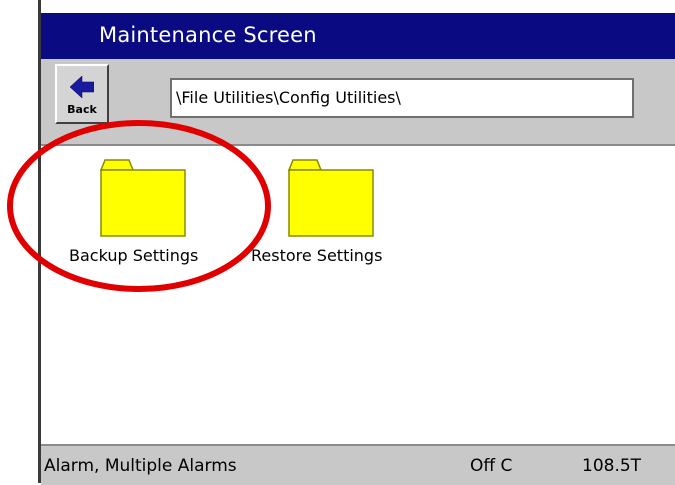 The image size is (675, 485). I want to click on back-arrow-icon, so click(82, 87).